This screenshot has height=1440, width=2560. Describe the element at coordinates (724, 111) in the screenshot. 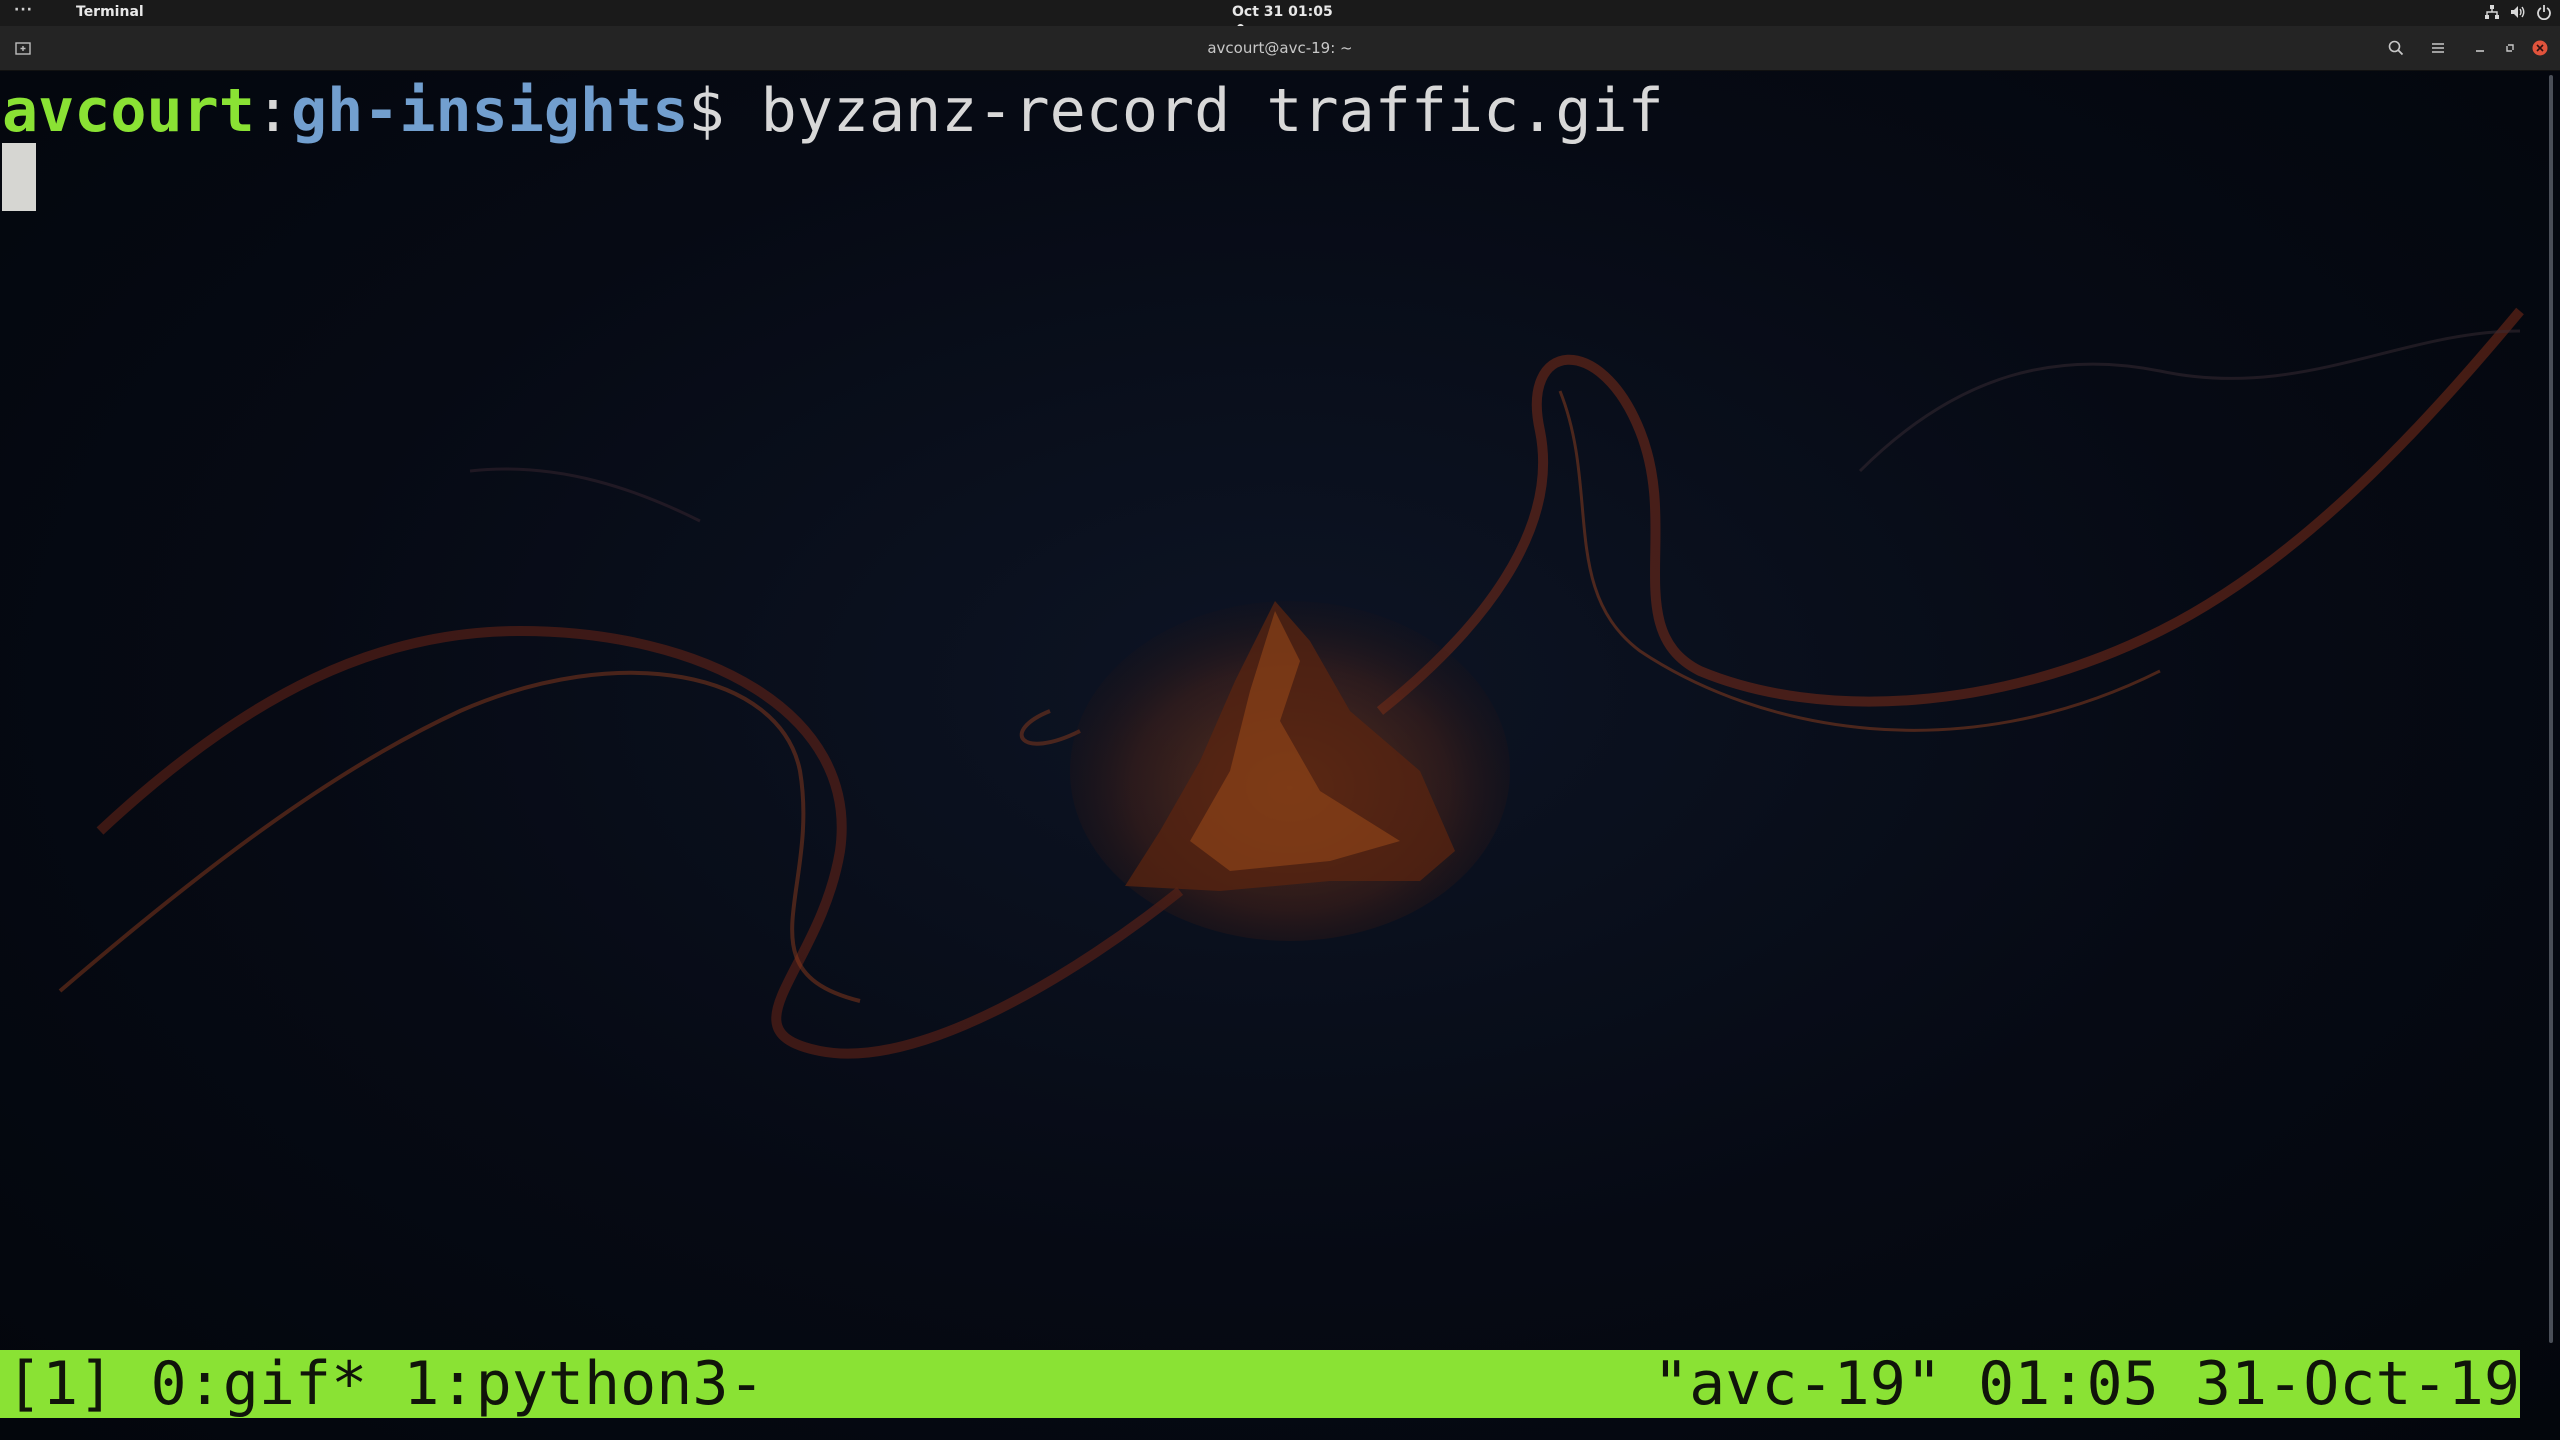

I see `prompt-symbol: $` at that location.